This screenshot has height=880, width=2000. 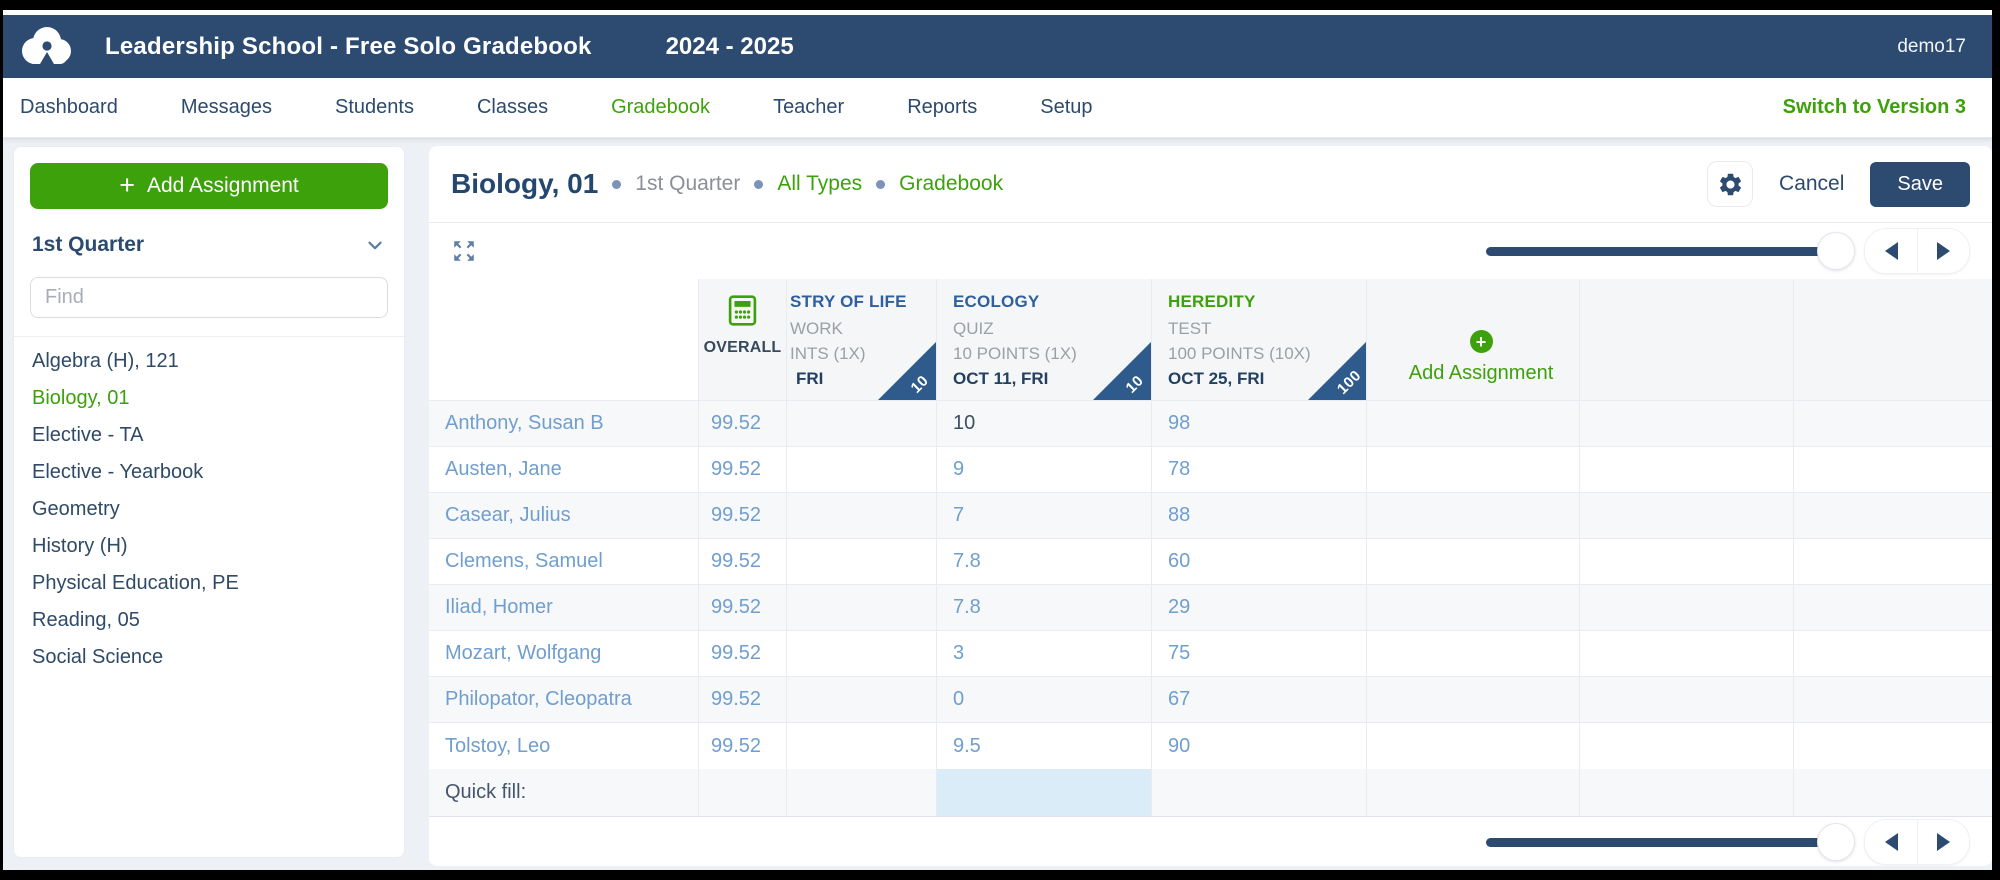 What do you see at coordinates (1044, 653) in the screenshot?
I see `grade-cell: 3` at bounding box center [1044, 653].